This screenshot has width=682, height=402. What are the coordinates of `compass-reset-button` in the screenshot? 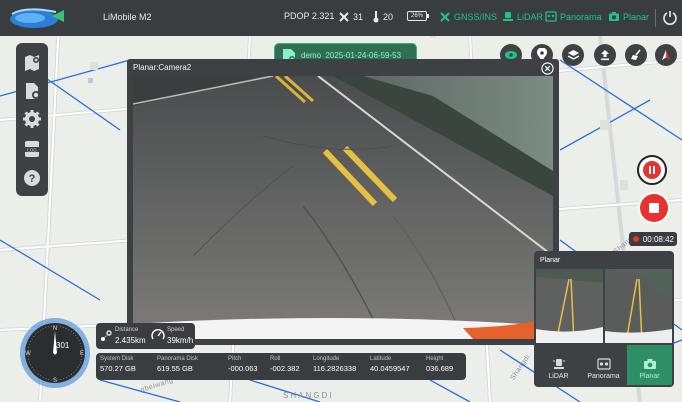 It's located at (666, 55).